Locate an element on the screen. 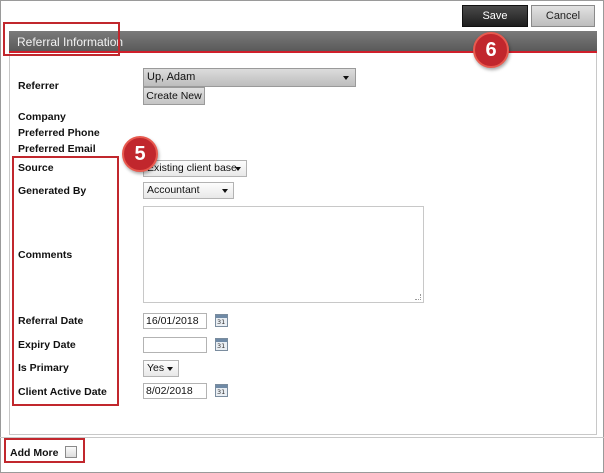 This screenshot has width=604, height=473. preferred-email-label: Preferred Email is located at coordinates (57, 149).